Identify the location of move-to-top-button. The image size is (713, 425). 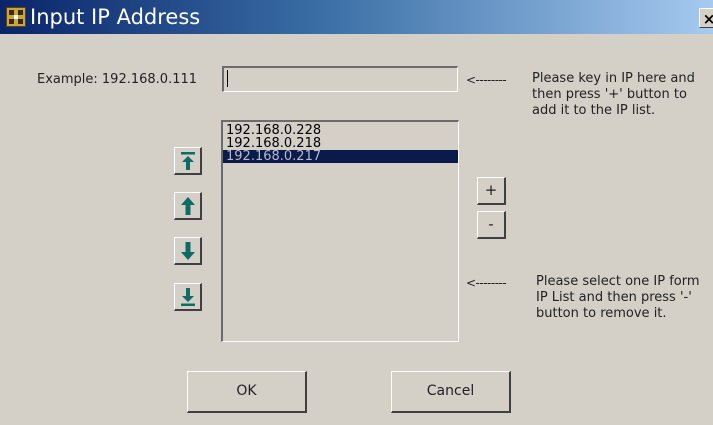
(188, 161).